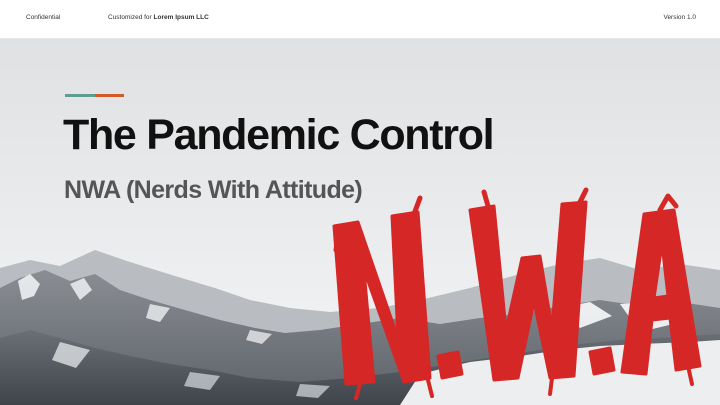  I want to click on accent-segment-orange, so click(109, 95).